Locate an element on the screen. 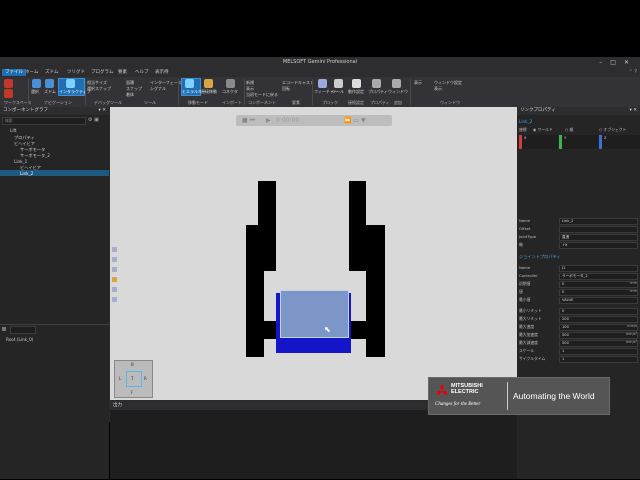 The height and width of the screenshot is (480, 640). properties-icon is located at coordinates (376, 83).